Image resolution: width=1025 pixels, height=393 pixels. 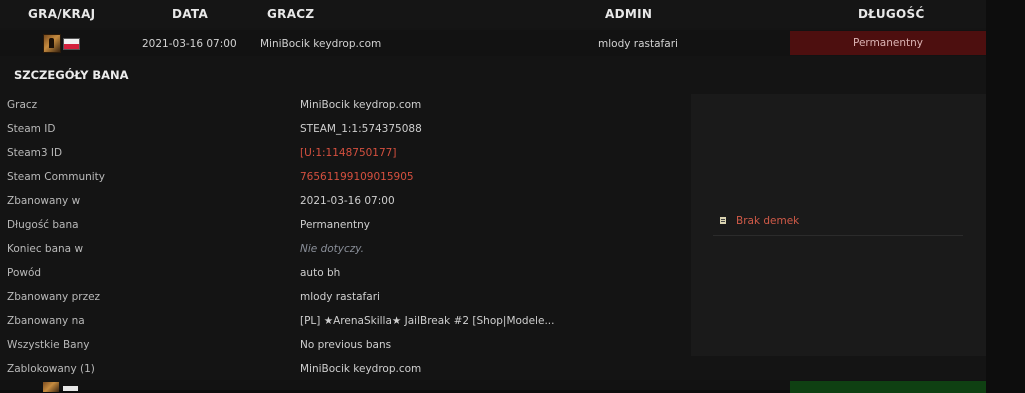 What do you see at coordinates (70, 388) in the screenshot?
I see `flag-icon` at bounding box center [70, 388].